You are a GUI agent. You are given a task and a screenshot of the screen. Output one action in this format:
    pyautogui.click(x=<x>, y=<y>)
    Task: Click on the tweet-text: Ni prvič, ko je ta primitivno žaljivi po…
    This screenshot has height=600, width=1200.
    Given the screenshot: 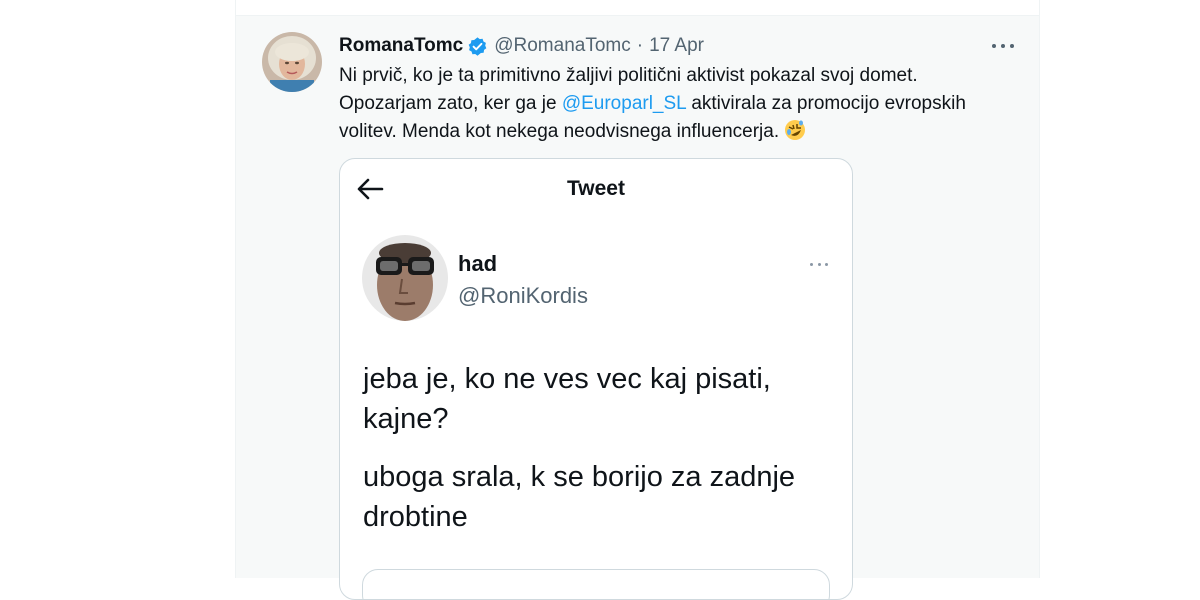 What is the action you would take?
    pyautogui.click(x=664, y=104)
    